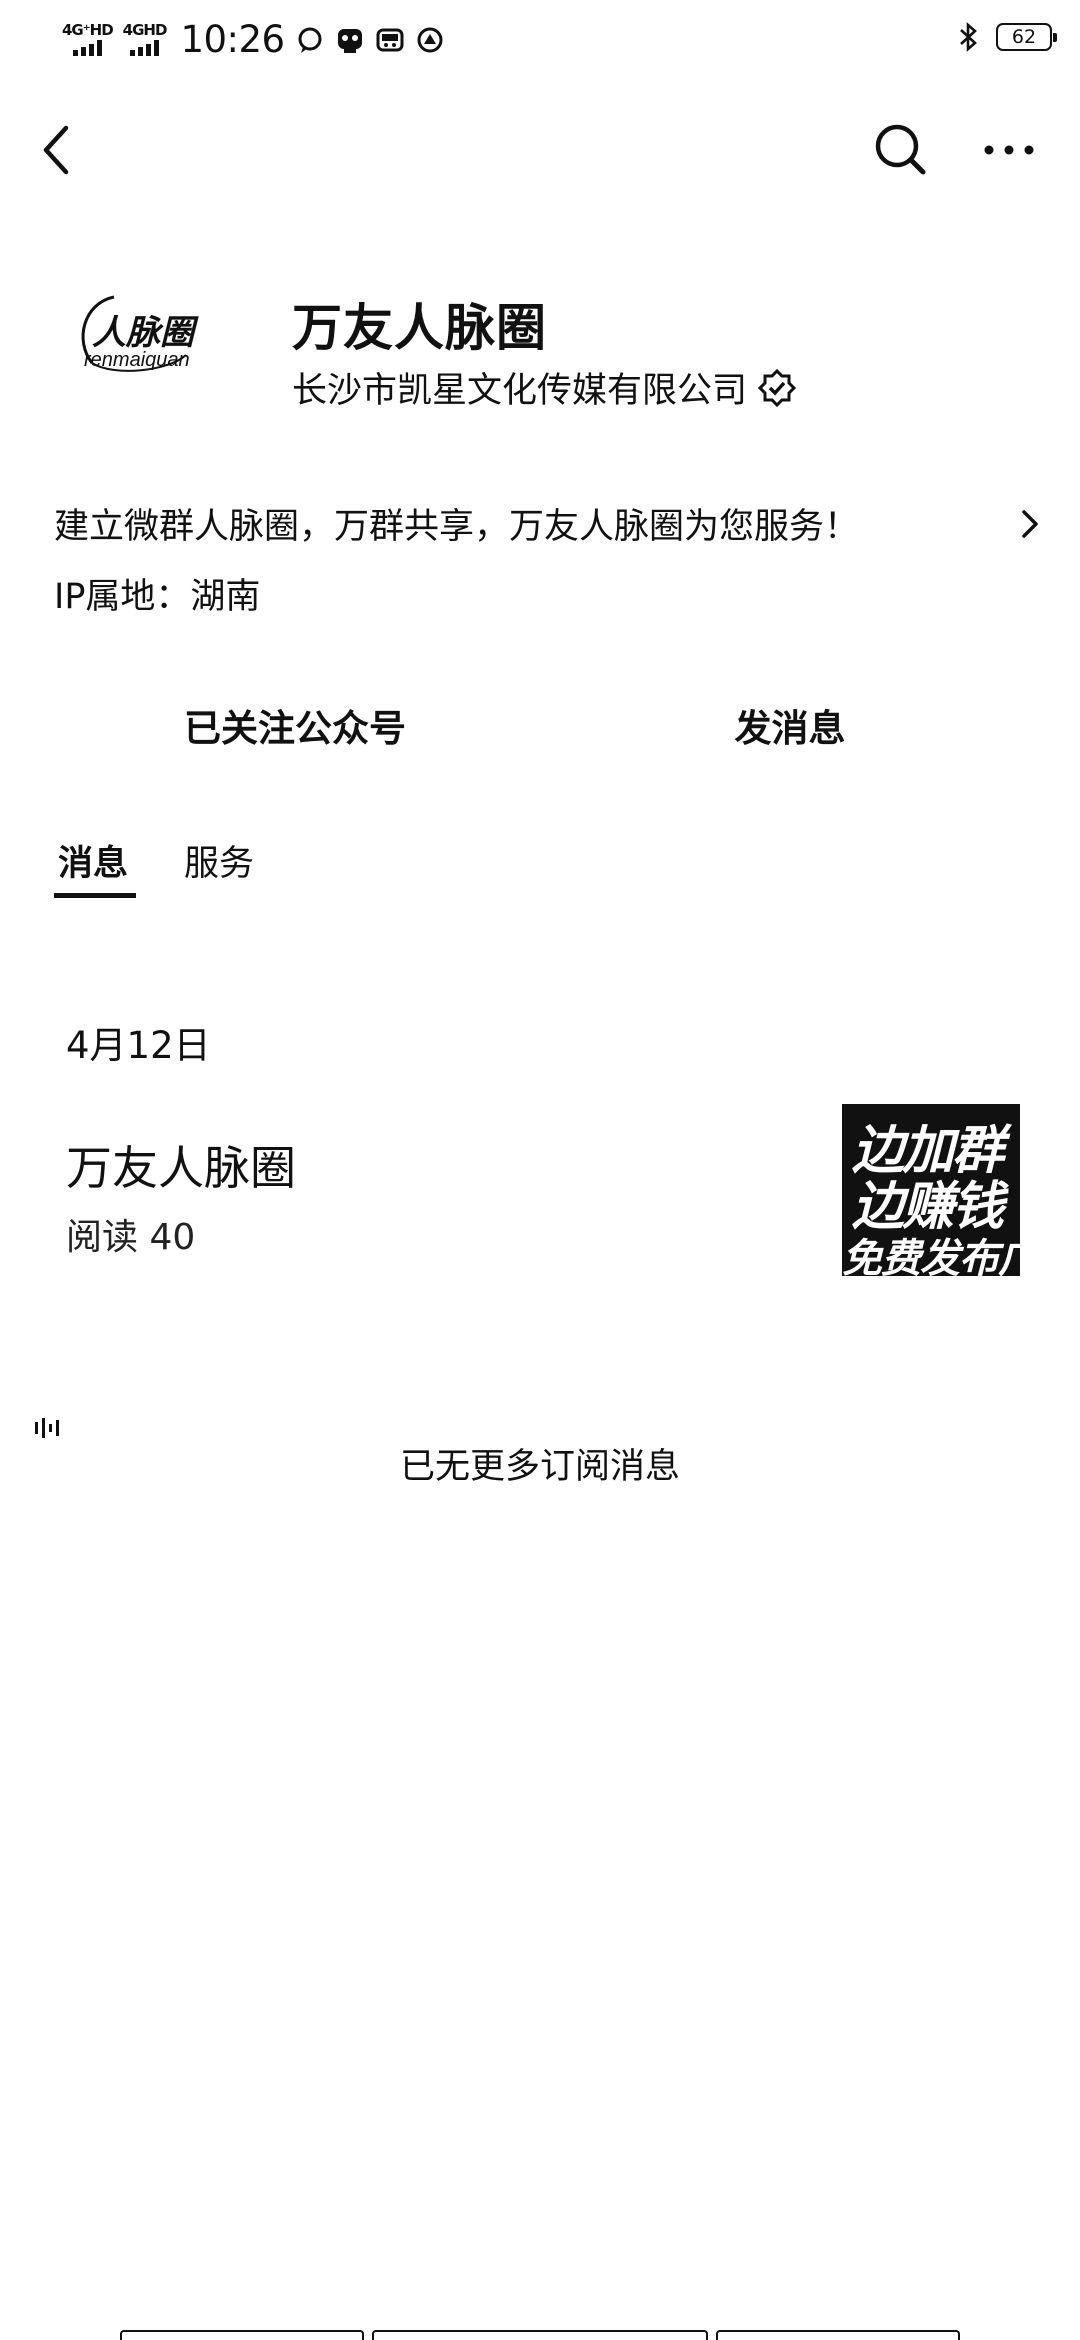 The image size is (1080, 2340). I want to click on company-name: 长沙市凯星文化传媒有限公司, so click(520, 391).